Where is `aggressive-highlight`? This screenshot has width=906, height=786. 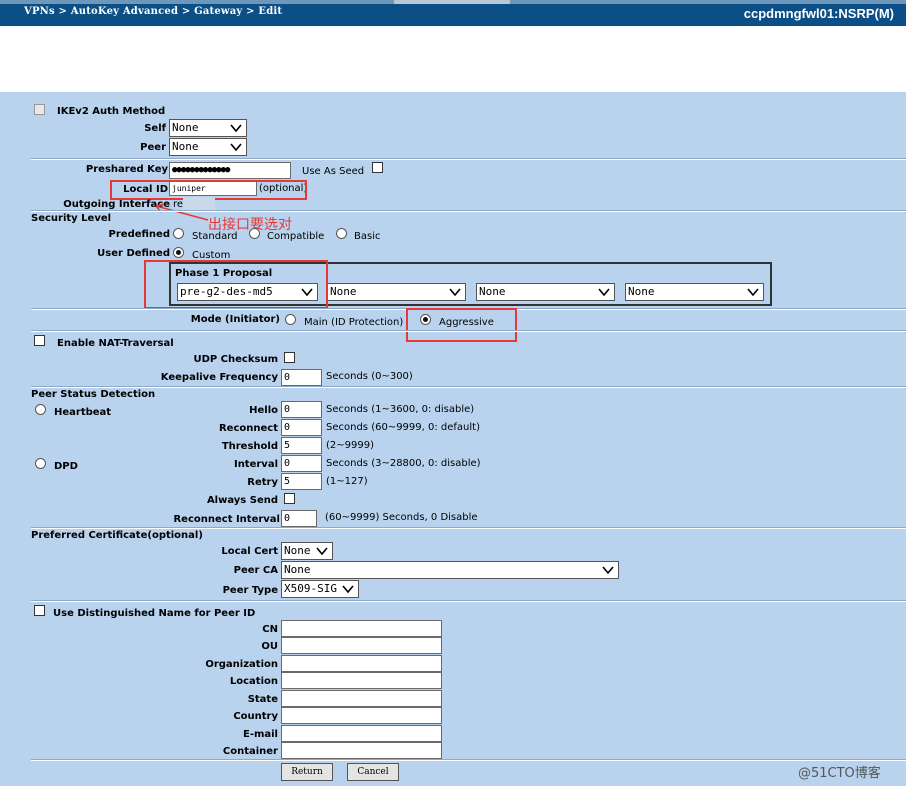 aggressive-highlight is located at coordinates (461, 325).